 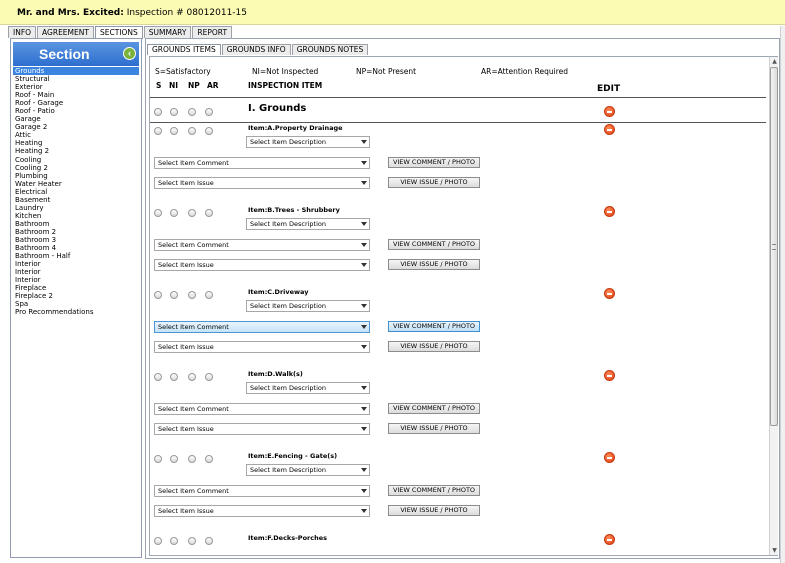 What do you see at coordinates (209, 112) in the screenshot?
I see `group-radio-ar` at bounding box center [209, 112].